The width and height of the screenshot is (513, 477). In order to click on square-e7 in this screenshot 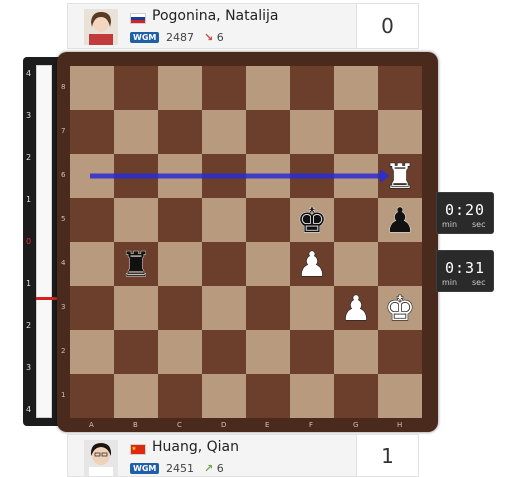, I will do `click(268, 132)`.